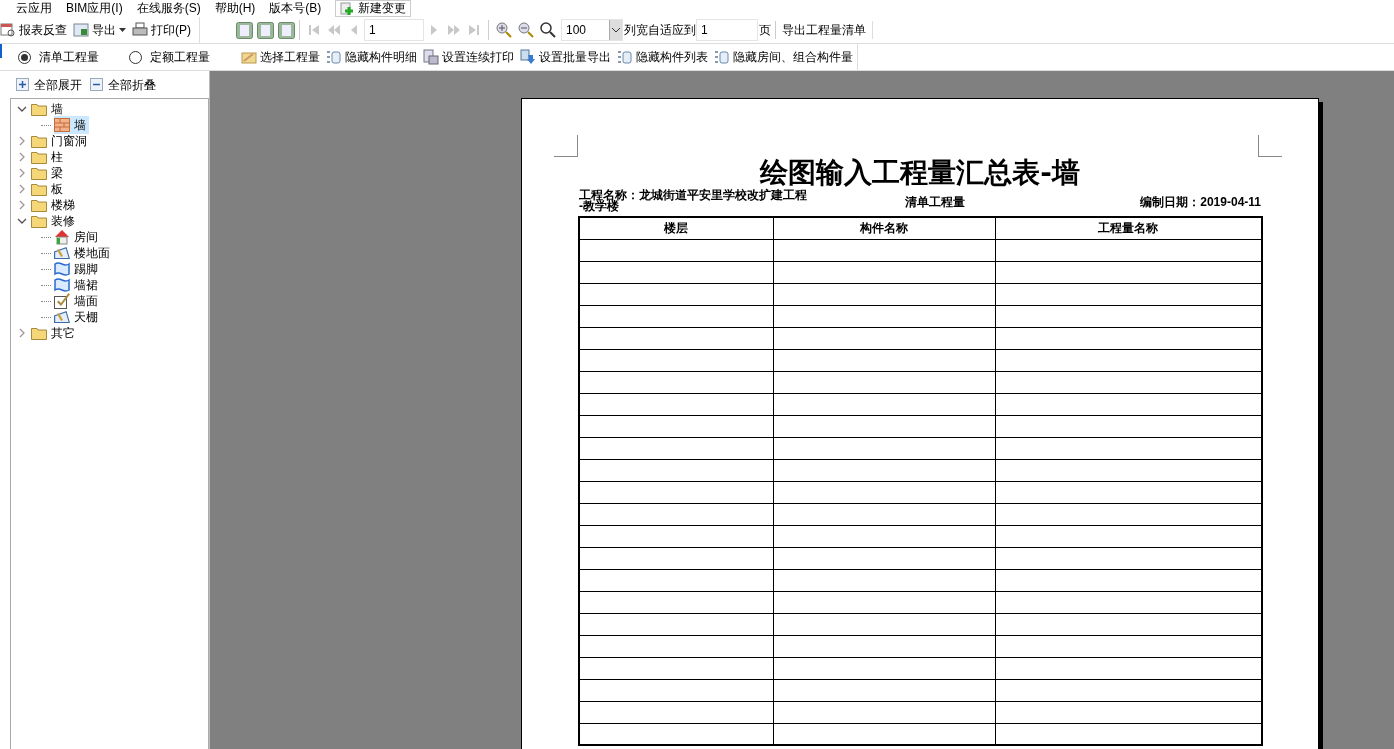 The height and width of the screenshot is (749, 1394). What do you see at coordinates (86, 269) in the screenshot?
I see `tree-label: 踢脚` at bounding box center [86, 269].